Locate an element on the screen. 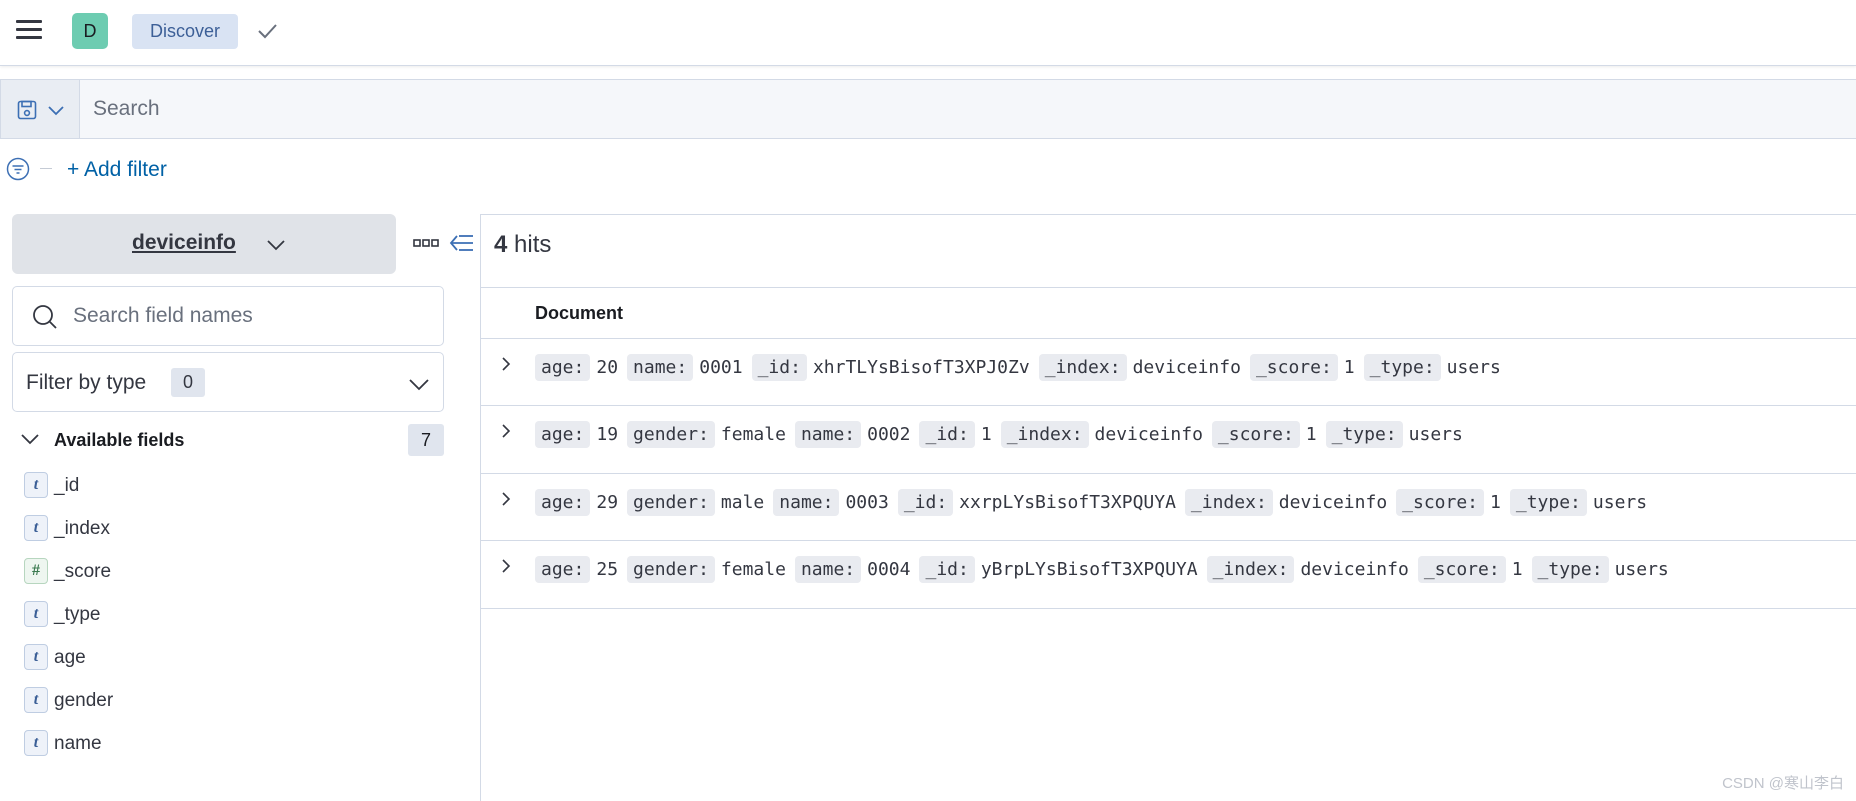  field-value: xhrTLYsBisofT3XPJ0Zv is located at coordinates (921, 367).